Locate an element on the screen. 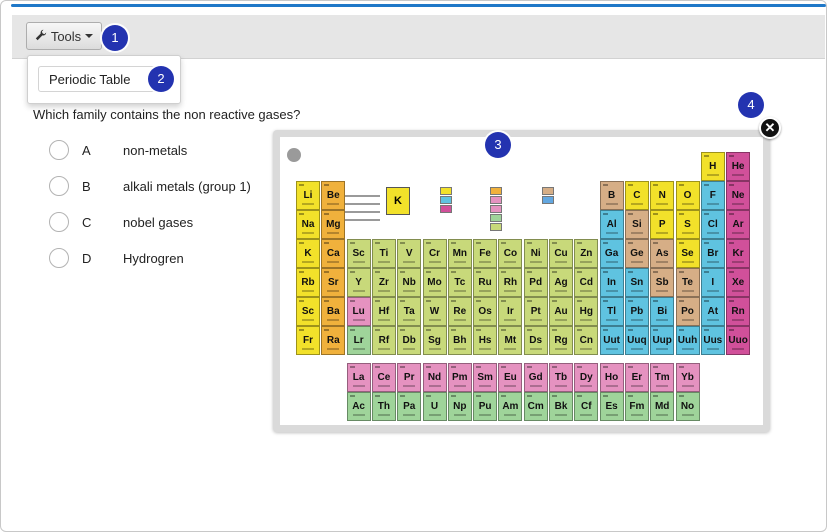 The height and width of the screenshot is (532, 827). tools-label: Tools is located at coordinates (66, 36).